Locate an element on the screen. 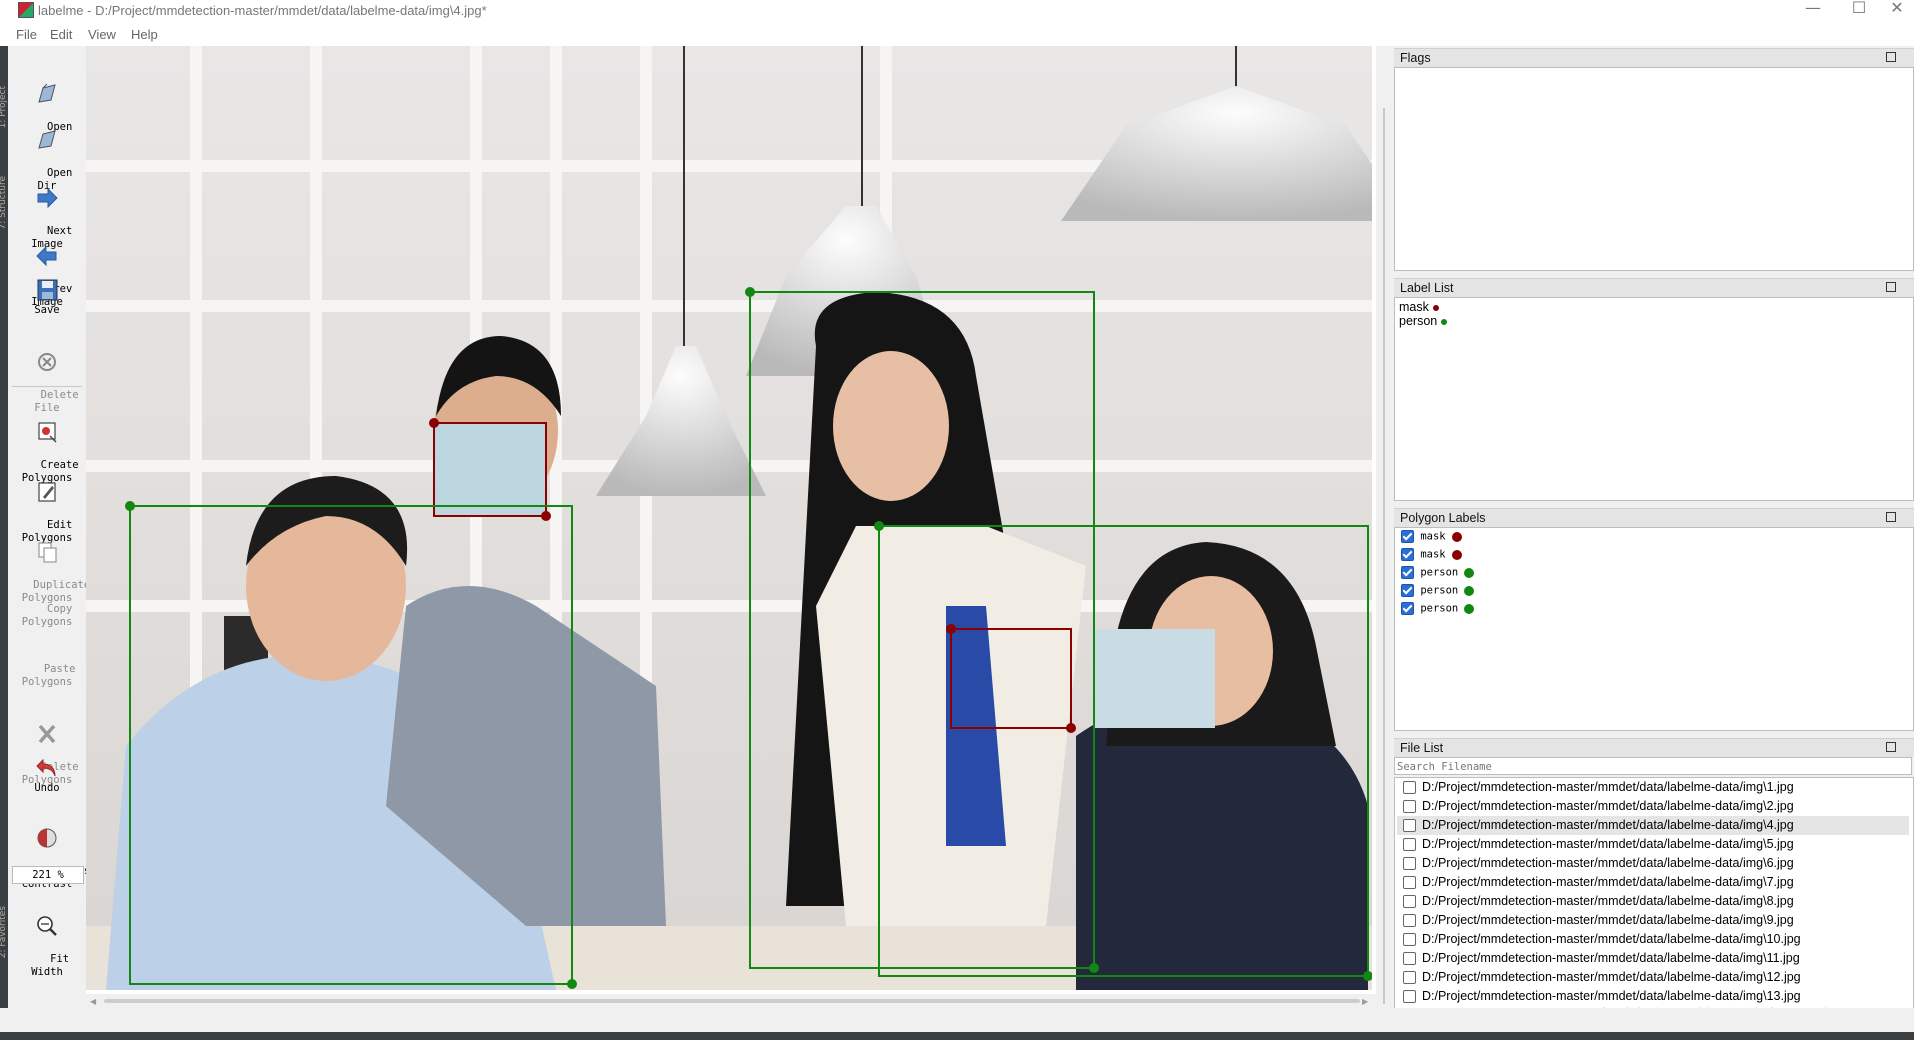 The height and width of the screenshot is (1040, 1914). menu-bar: File Edit View Help is located at coordinates (957, 35).